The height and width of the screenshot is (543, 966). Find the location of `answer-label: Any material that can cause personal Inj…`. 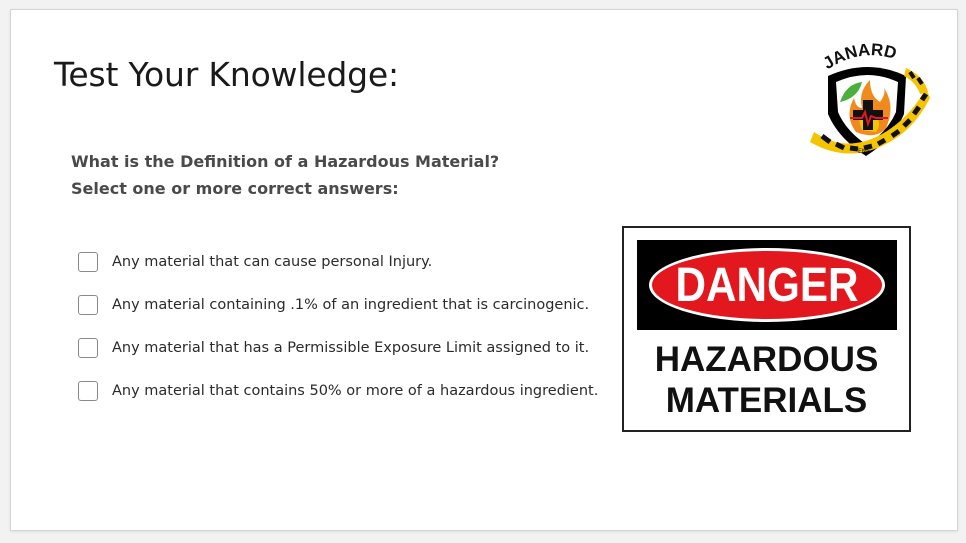

answer-label: Any material that can cause personal Inj… is located at coordinates (272, 261).